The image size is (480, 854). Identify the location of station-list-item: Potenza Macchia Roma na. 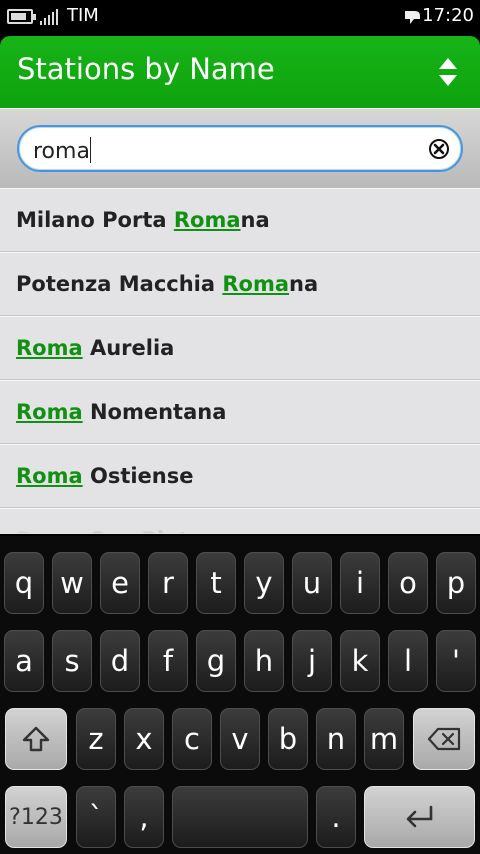
(240, 284).